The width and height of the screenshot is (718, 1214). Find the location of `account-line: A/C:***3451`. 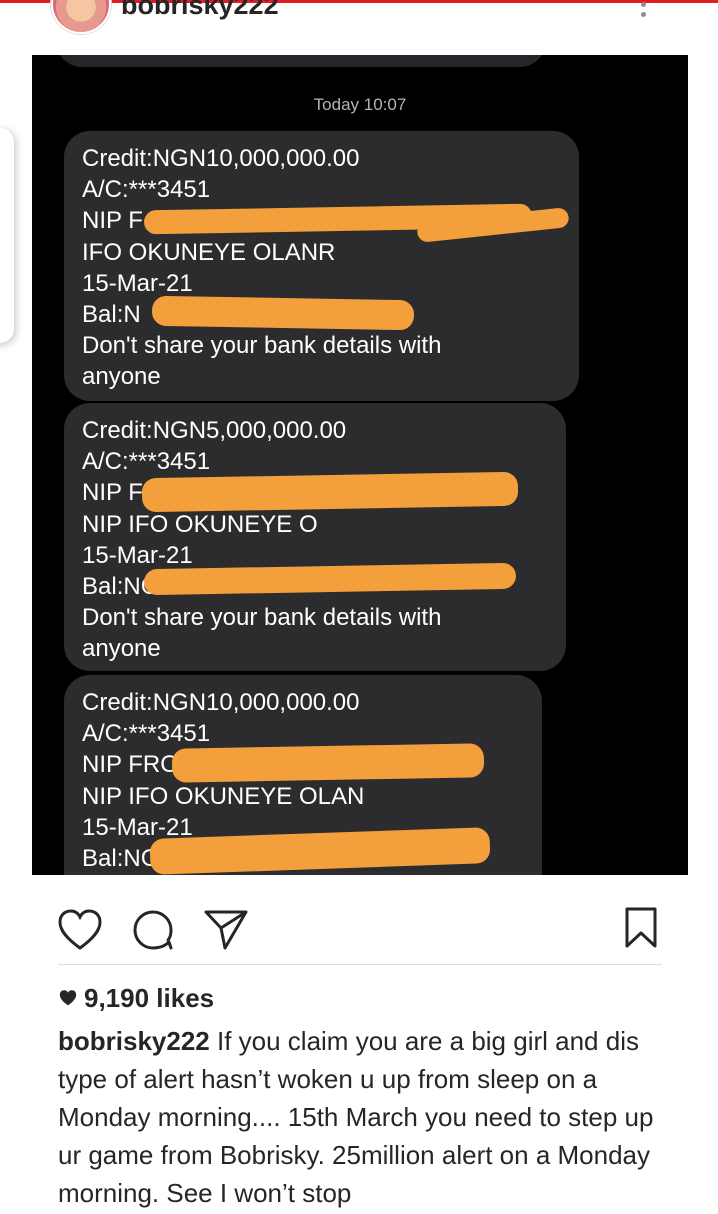

account-line: A/C:***3451 is located at coordinates (146, 190).